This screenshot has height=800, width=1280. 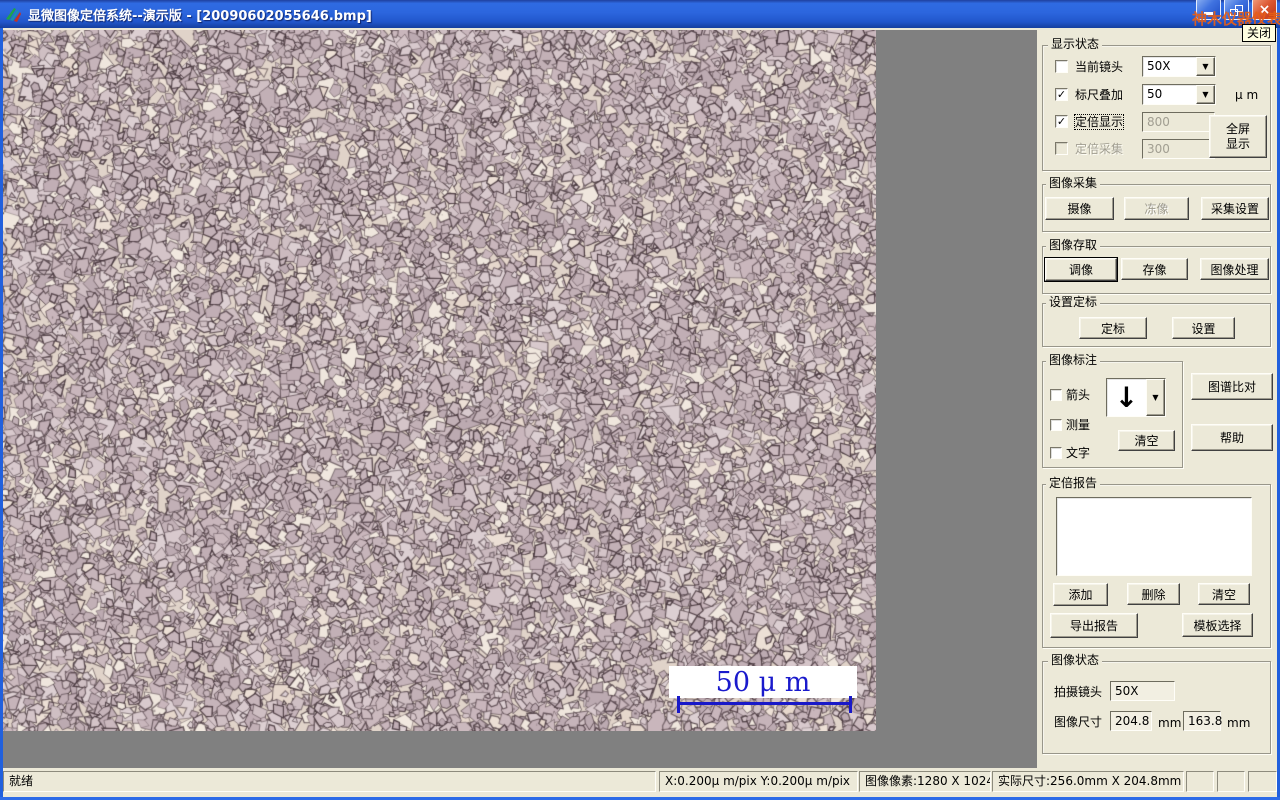 I want to click on image-status-group, so click(x=1156, y=707).